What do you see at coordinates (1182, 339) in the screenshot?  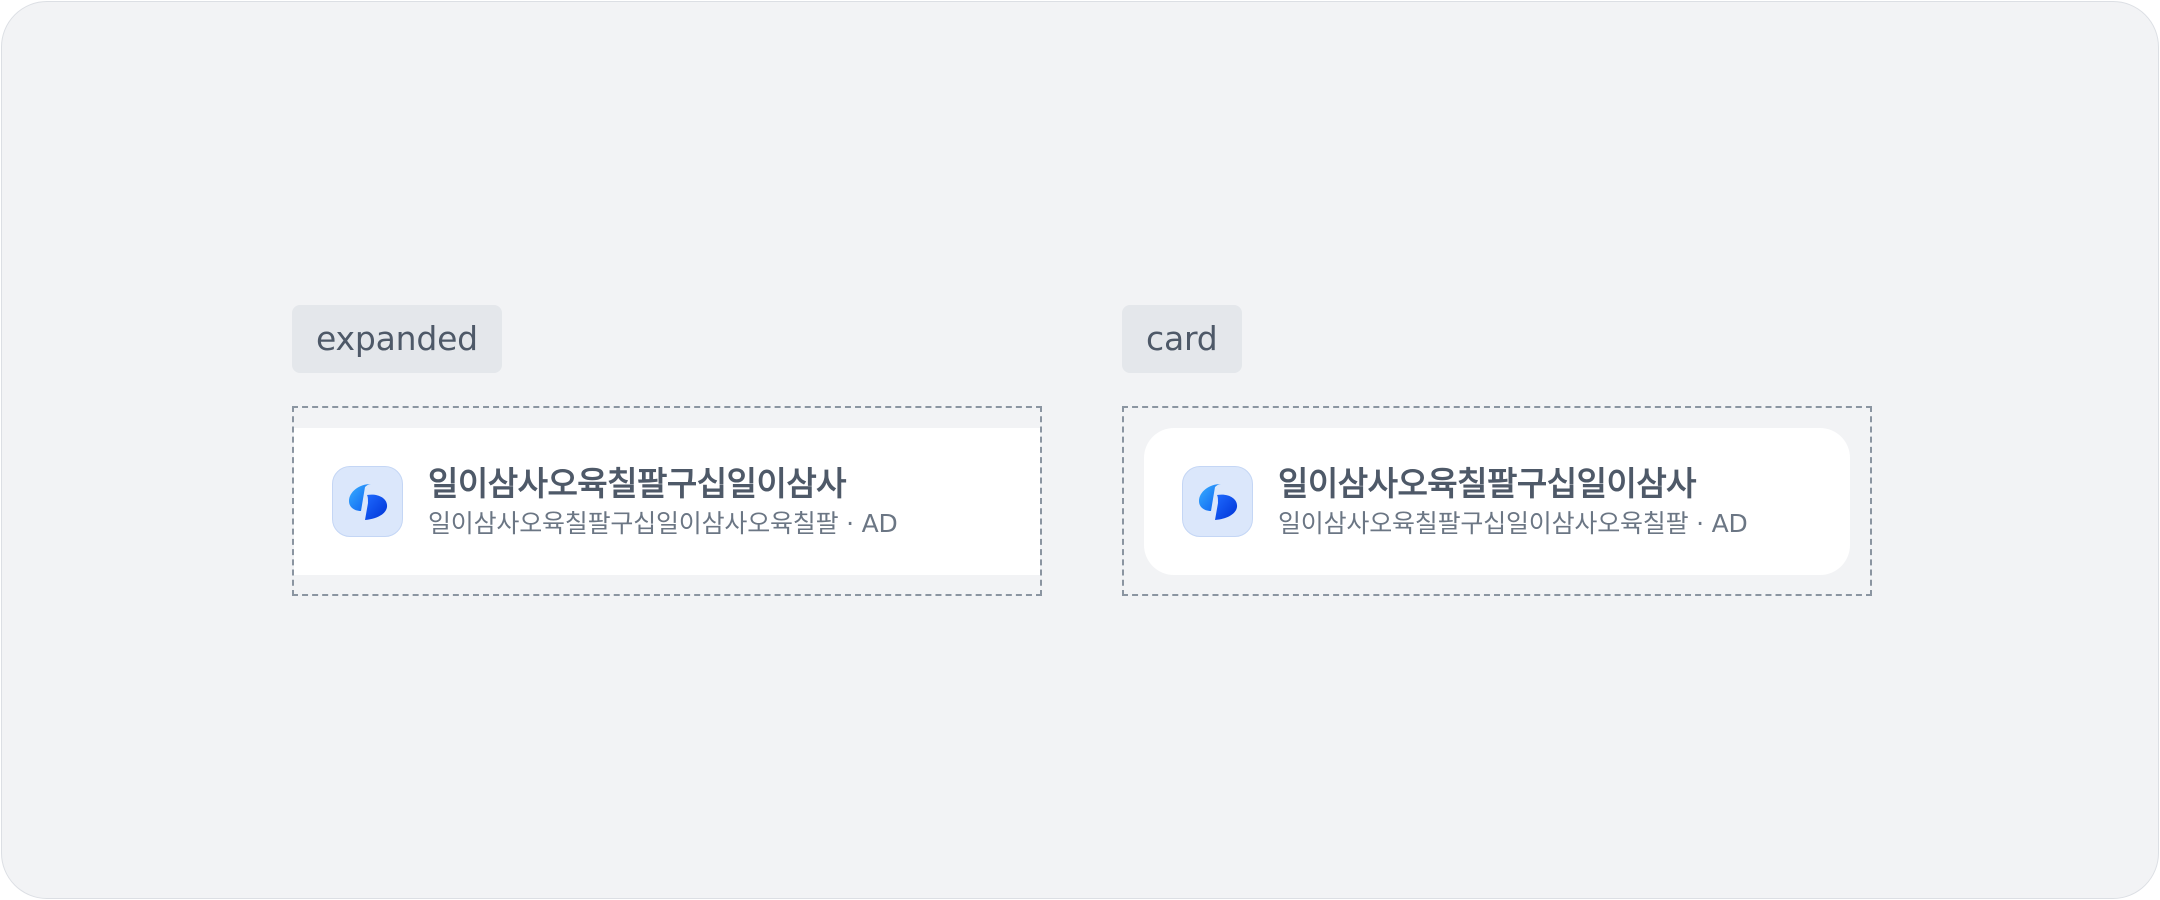 I see `variant-label: card` at bounding box center [1182, 339].